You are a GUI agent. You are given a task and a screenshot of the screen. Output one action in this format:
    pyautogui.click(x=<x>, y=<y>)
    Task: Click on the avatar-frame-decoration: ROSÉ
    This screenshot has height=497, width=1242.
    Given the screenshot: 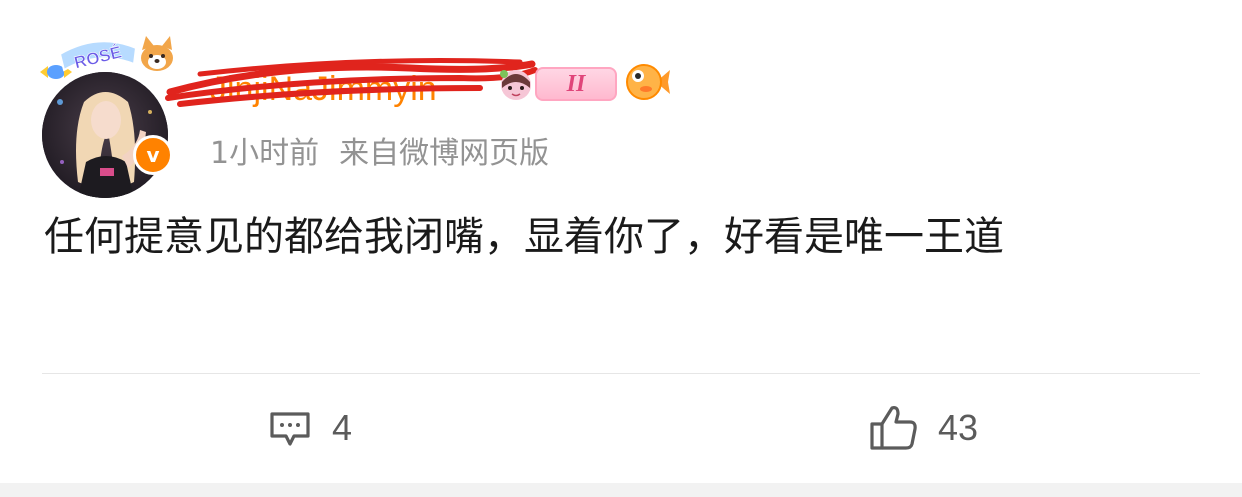 What is the action you would take?
    pyautogui.click(x=106, y=57)
    